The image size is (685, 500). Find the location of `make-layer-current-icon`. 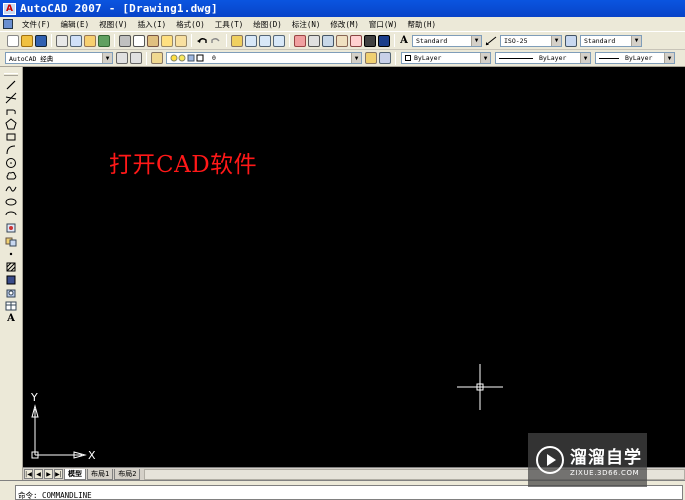

make-layer-current-icon is located at coordinates (371, 58).